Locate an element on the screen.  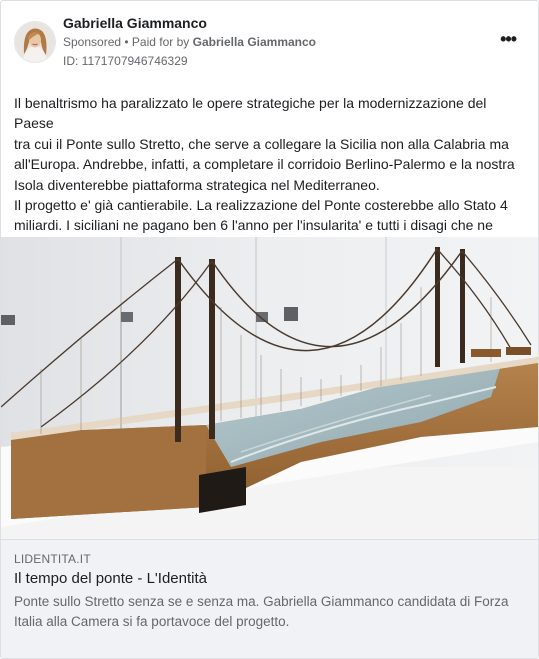
more-options-icon: ••• is located at coordinates (508, 39).